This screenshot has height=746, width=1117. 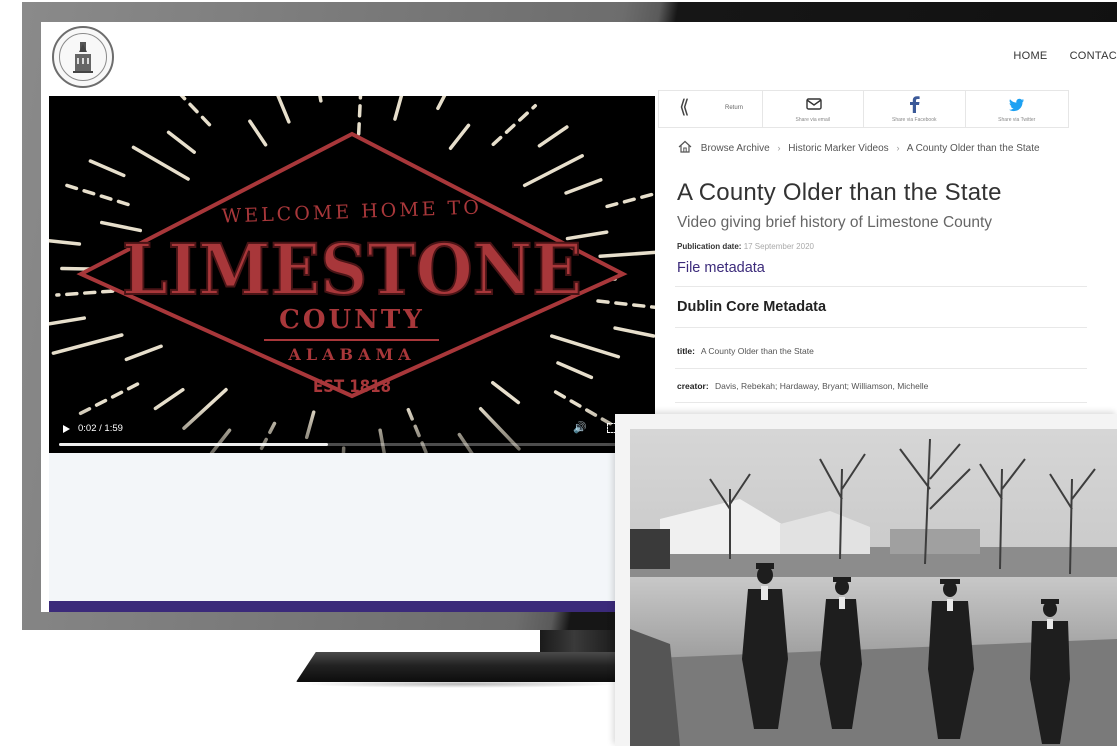 What do you see at coordinates (915, 104) in the screenshot?
I see `facebook-icon` at bounding box center [915, 104].